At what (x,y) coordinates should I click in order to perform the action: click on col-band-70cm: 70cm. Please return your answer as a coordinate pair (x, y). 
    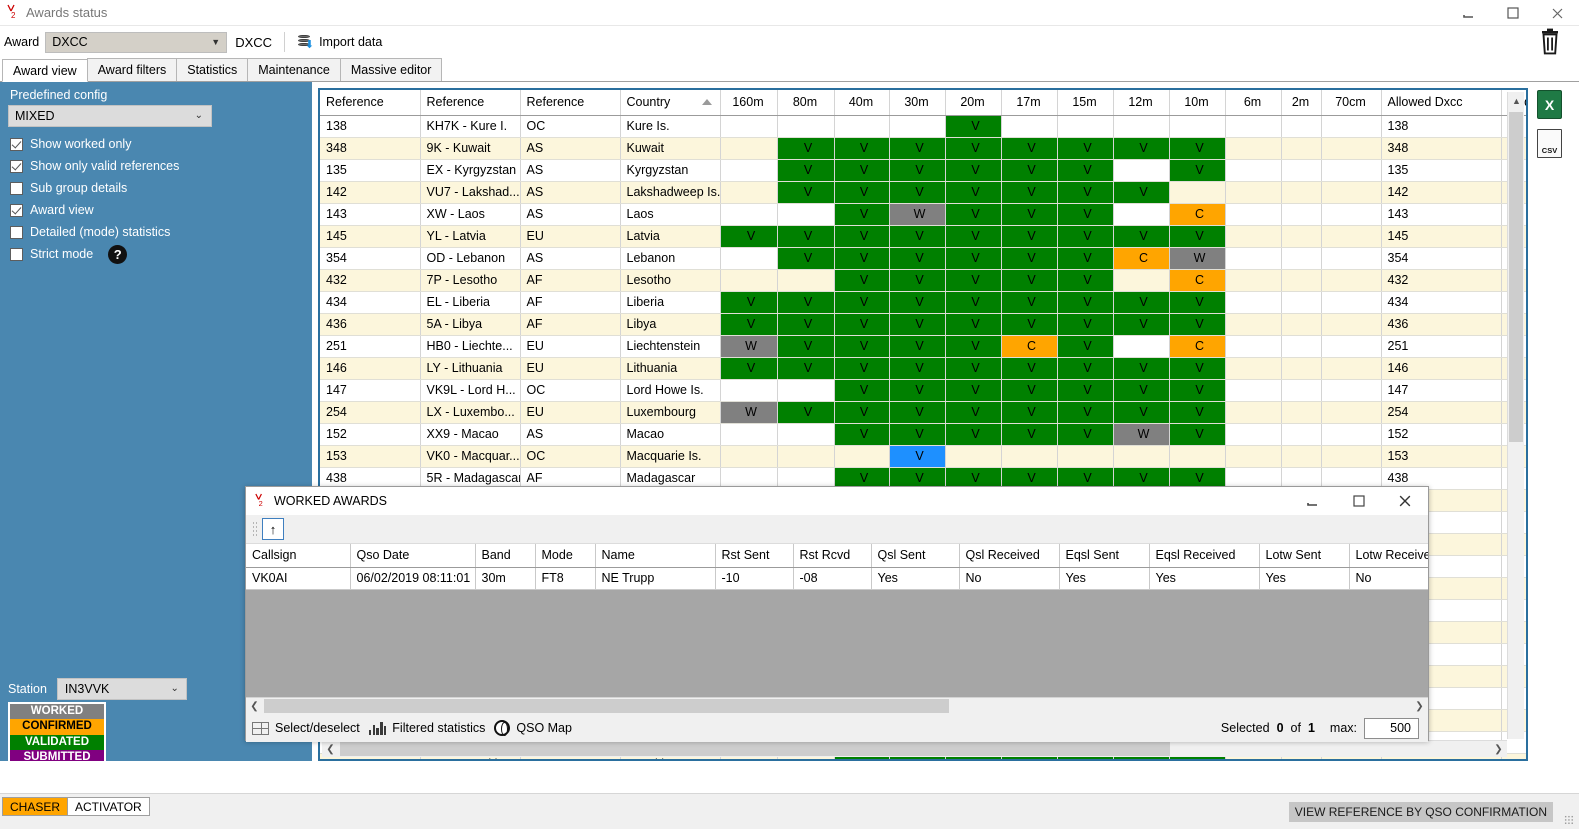
    Looking at the image, I should click on (1351, 103).